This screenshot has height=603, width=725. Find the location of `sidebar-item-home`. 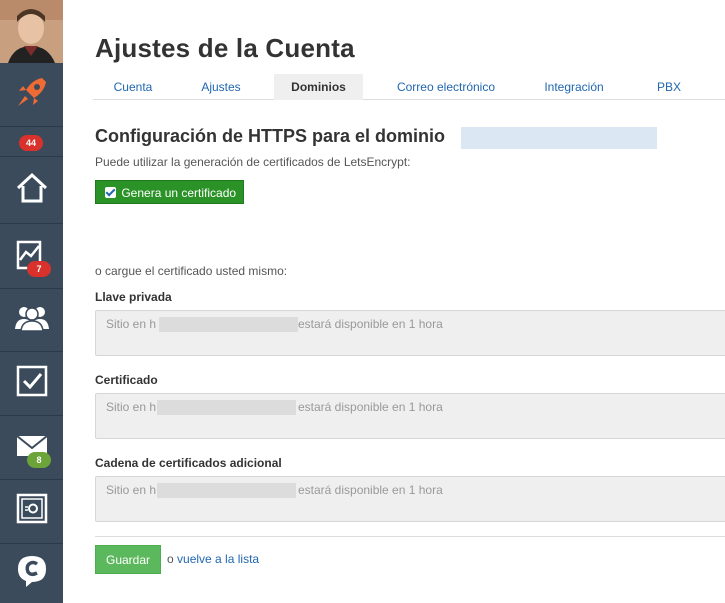

sidebar-item-home is located at coordinates (31, 191).